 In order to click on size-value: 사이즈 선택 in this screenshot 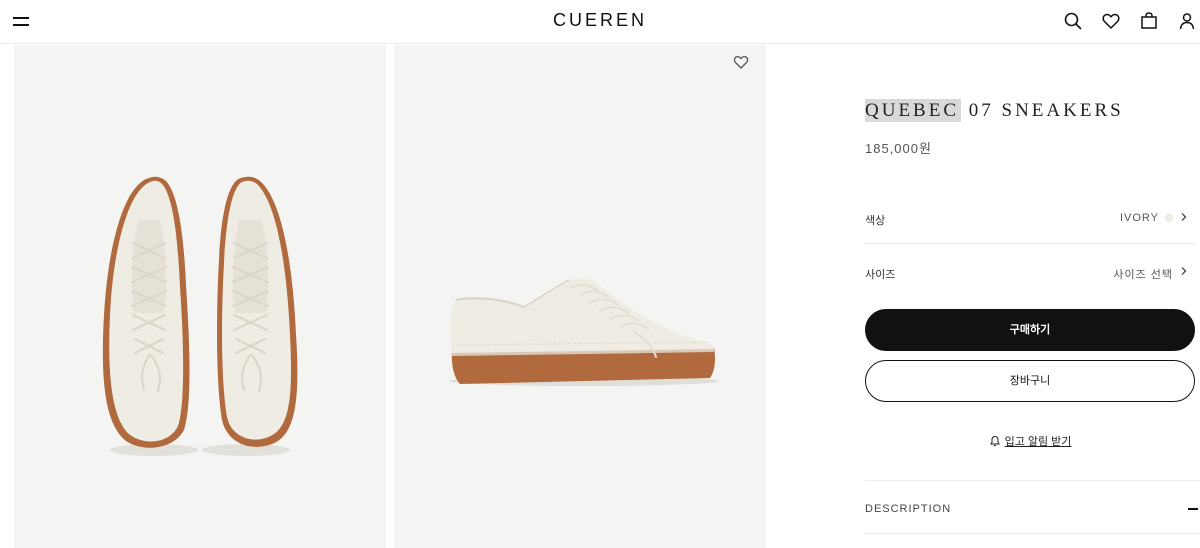, I will do `click(1143, 275)`.